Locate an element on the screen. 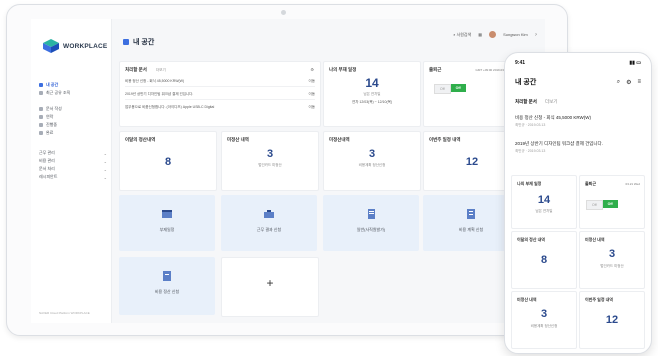 This screenshot has width=658, height=356. phone-stat-card-monthly: 이달의 정산 내역 8 is located at coordinates (544, 260).